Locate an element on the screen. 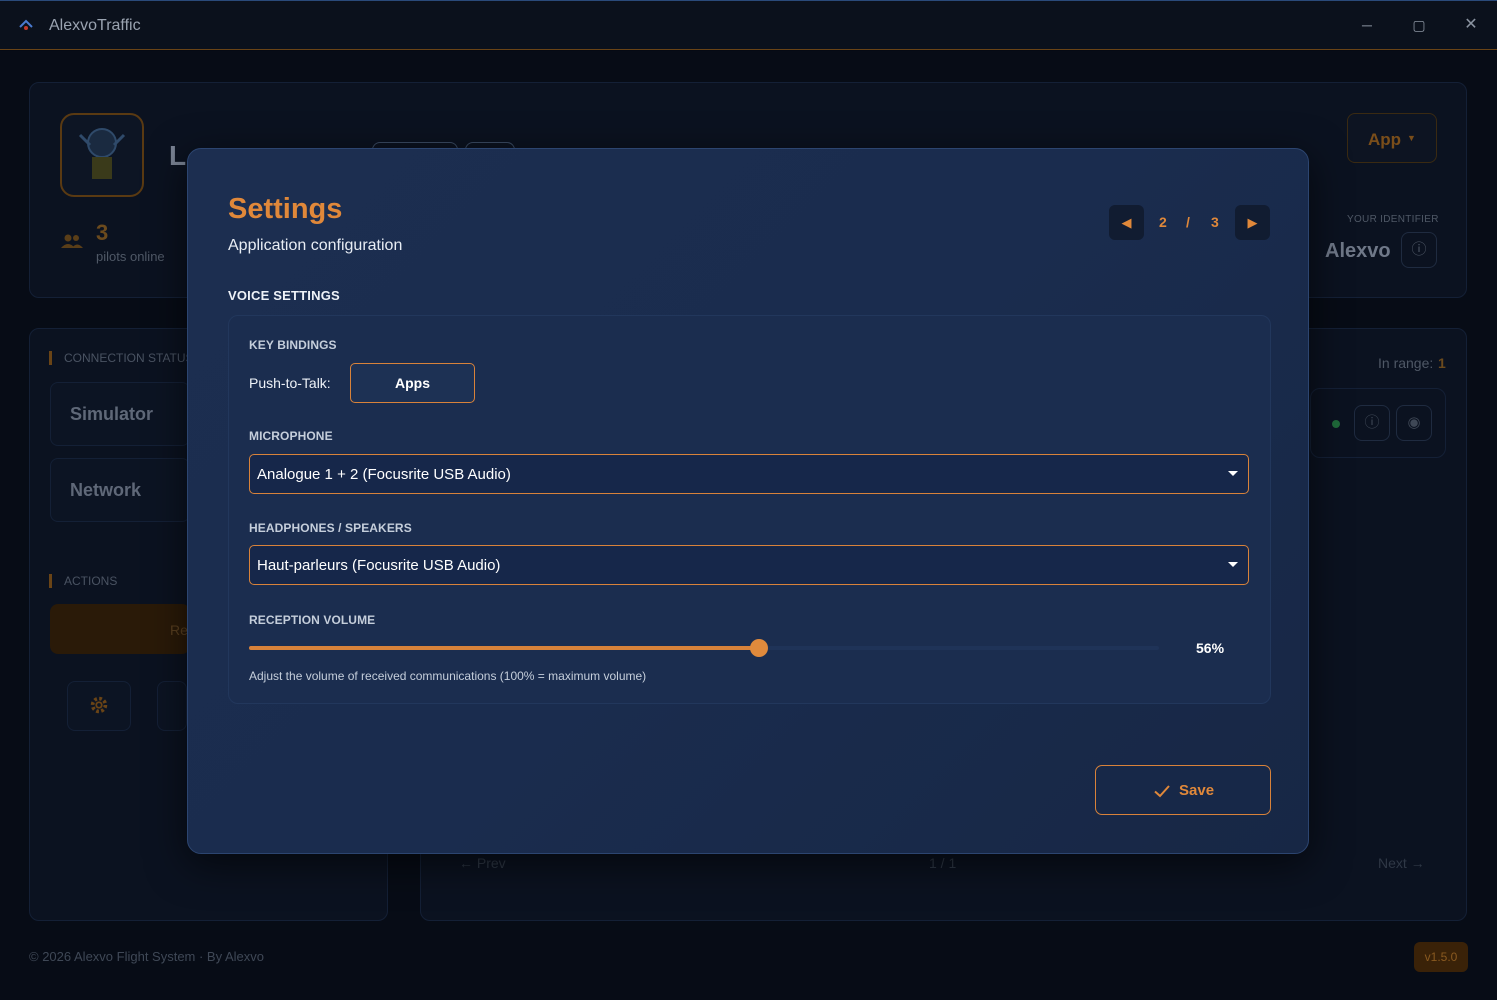 The image size is (1497, 1000). in-range-value: 1 is located at coordinates (1442, 363).